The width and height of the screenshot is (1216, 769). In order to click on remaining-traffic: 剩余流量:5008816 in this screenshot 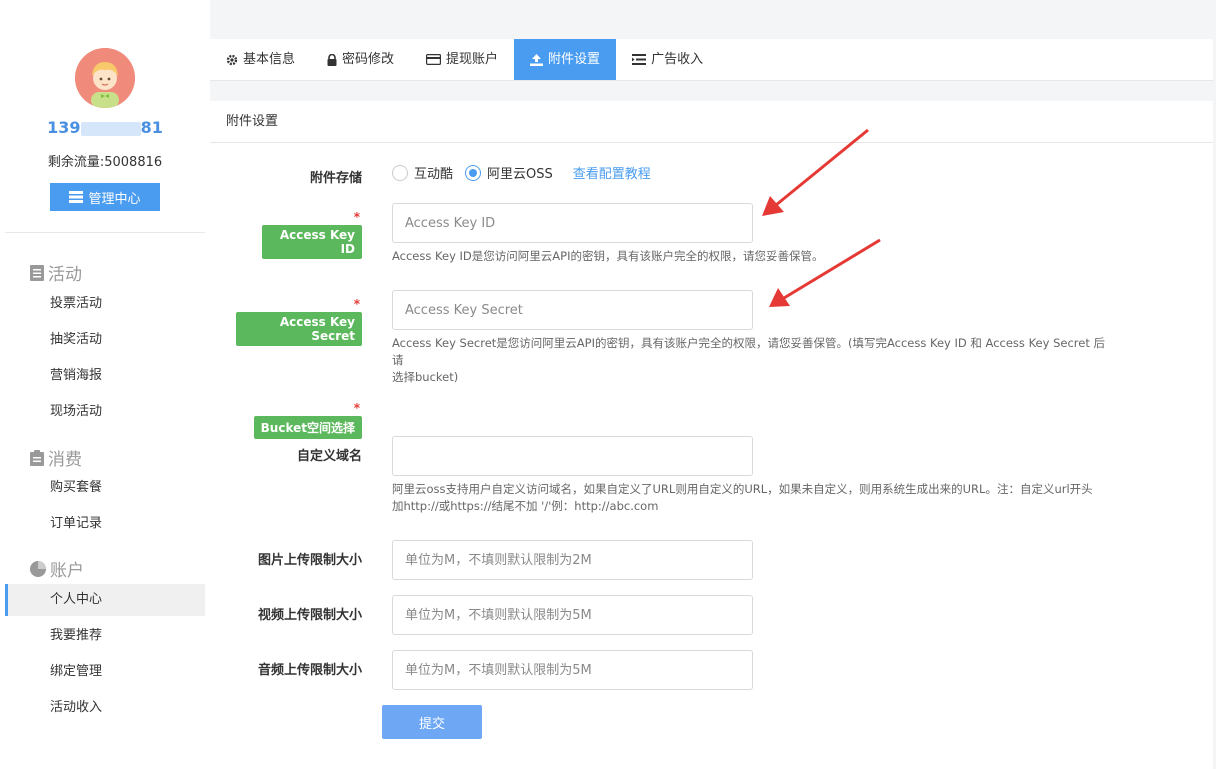, I will do `click(105, 160)`.